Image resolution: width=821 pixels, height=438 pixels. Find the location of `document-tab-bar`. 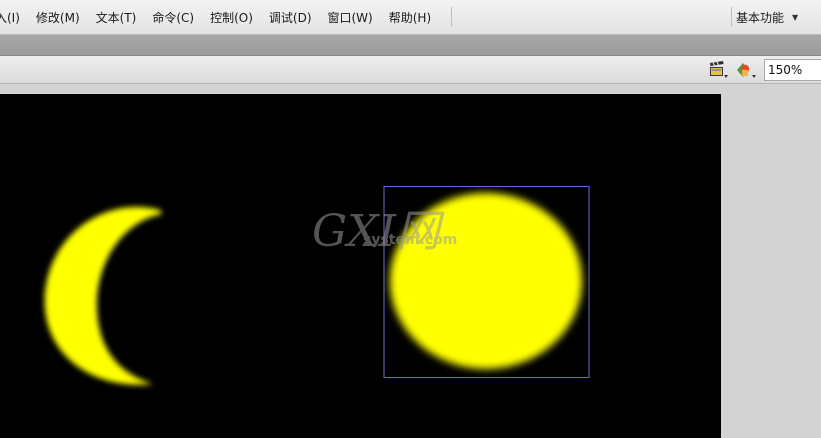

document-tab-bar is located at coordinates (410, 45).